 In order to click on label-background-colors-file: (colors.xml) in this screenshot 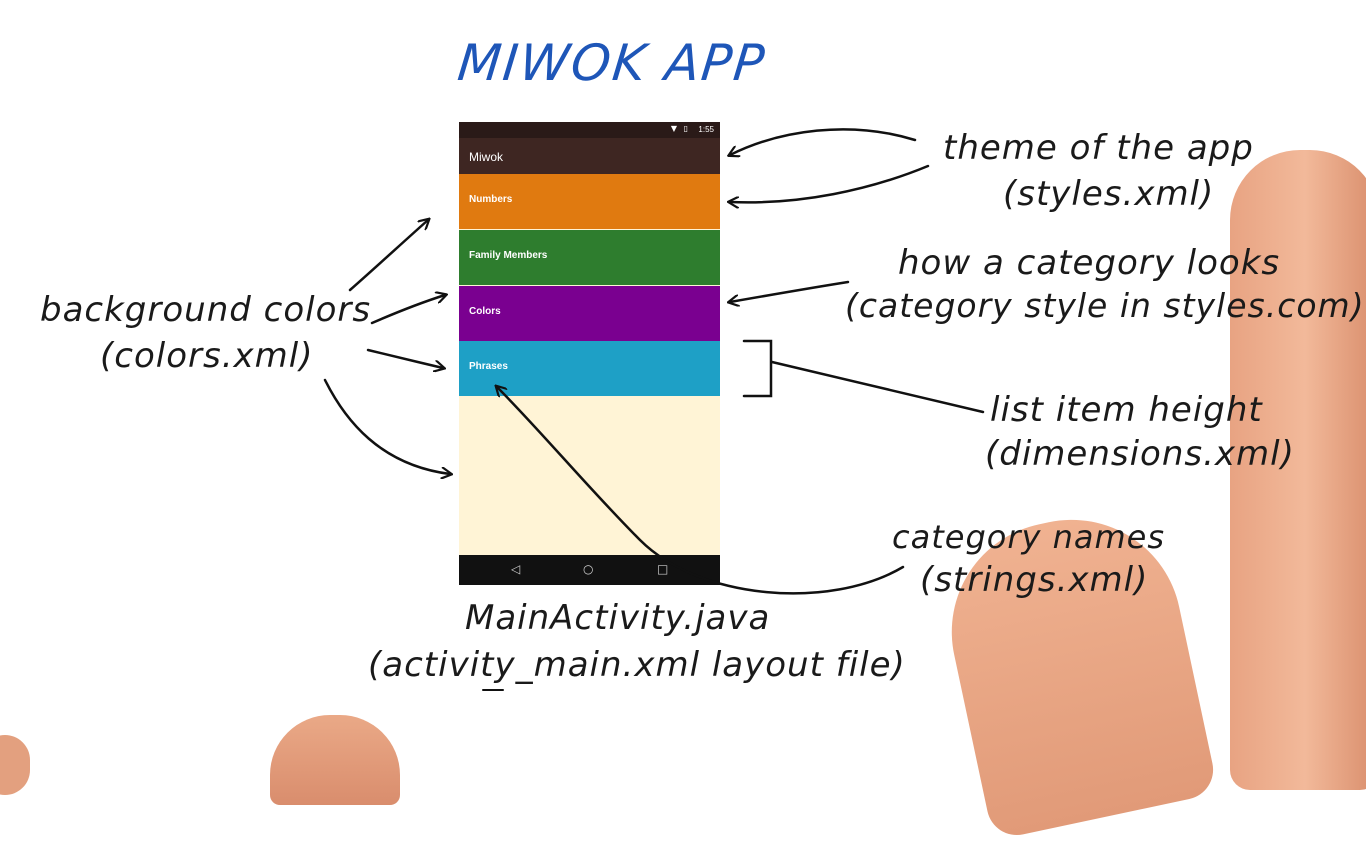, I will do `click(207, 356)`.